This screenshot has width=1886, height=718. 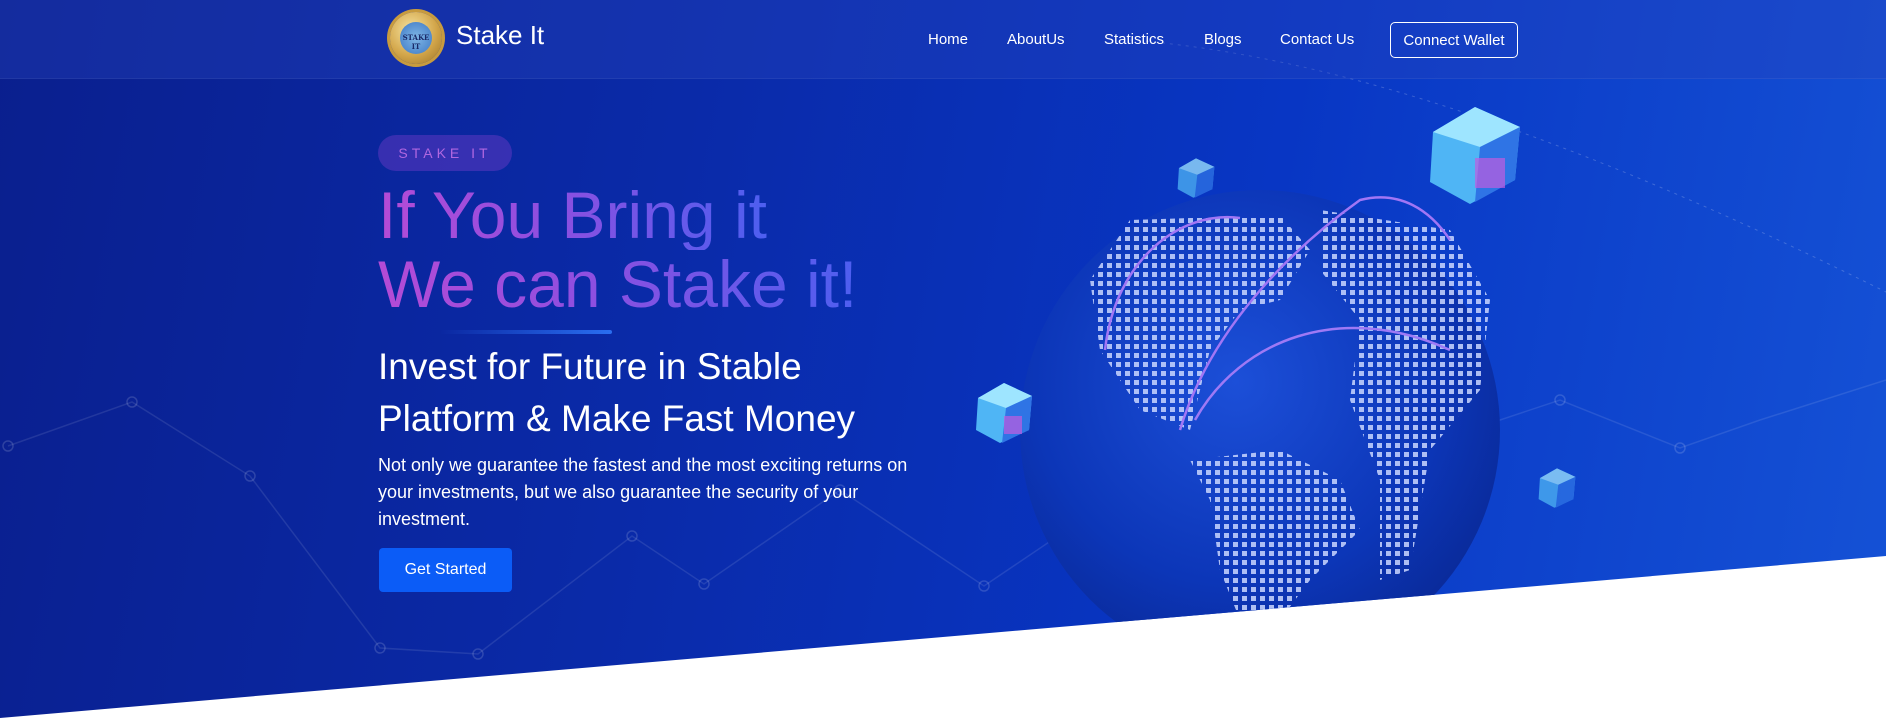 I want to click on hero-headline-line1: If You Bring it, so click(x=572, y=215).